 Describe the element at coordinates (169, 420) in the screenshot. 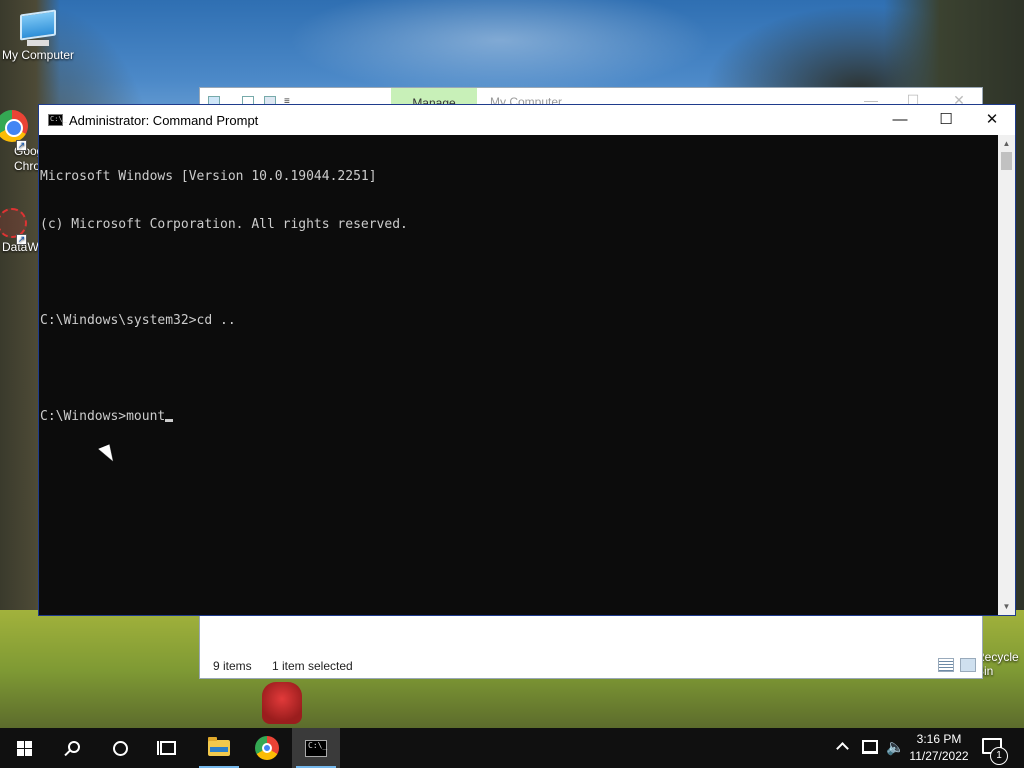

I see `text-cursor` at that location.